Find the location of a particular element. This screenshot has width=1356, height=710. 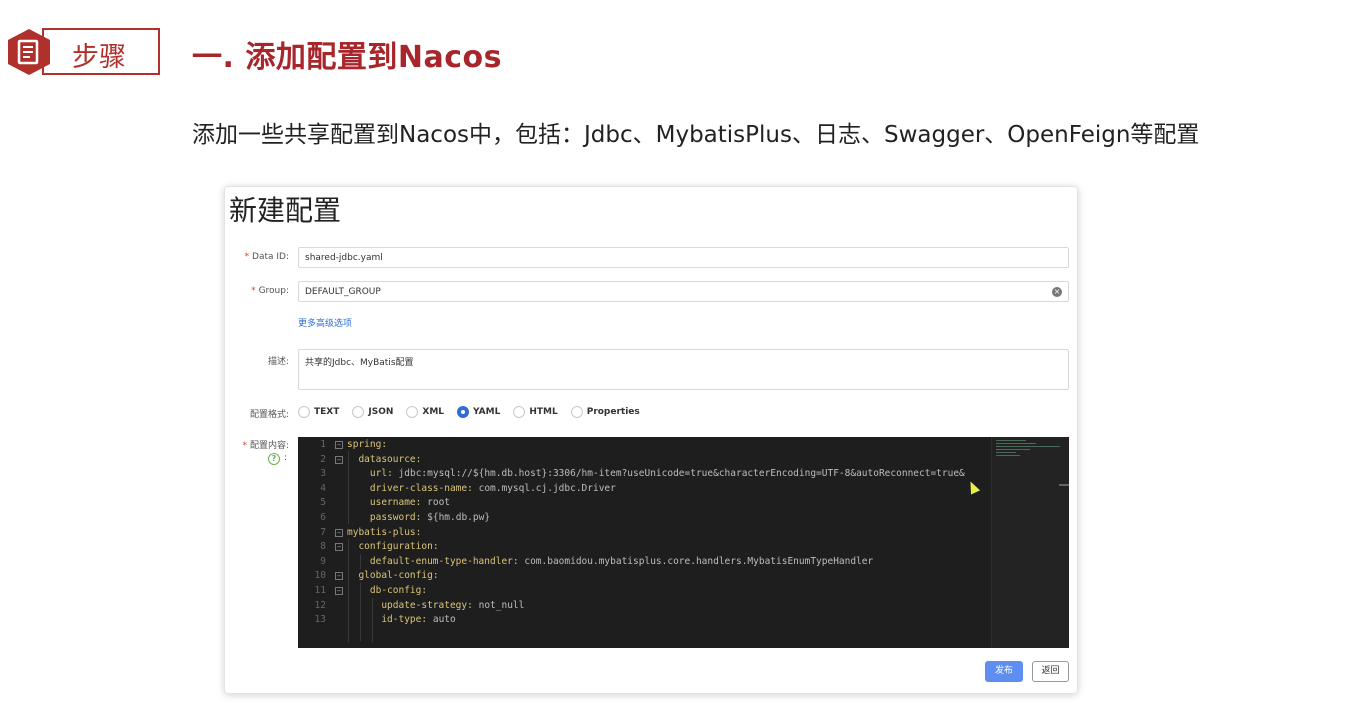

line-number: 13 is located at coordinates (320, 620).